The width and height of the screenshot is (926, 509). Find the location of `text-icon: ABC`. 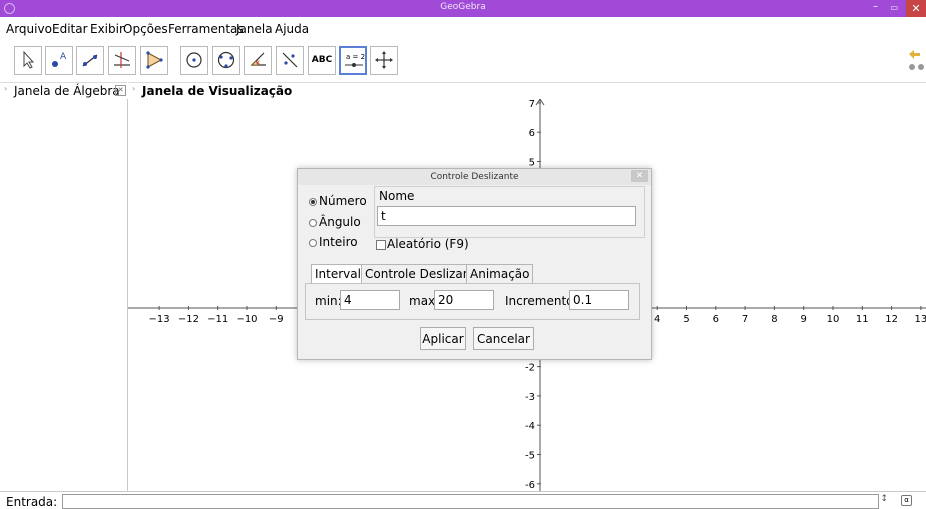

text-icon: ABC is located at coordinates (322, 60).